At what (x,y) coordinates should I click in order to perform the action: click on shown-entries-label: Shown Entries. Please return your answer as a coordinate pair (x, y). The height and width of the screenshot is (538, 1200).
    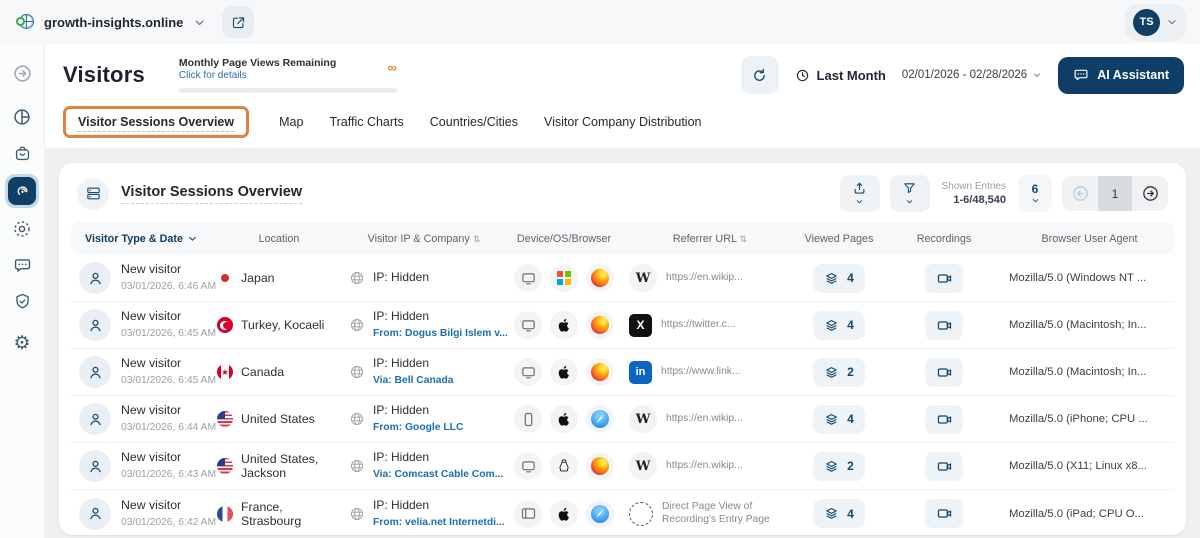
    Looking at the image, I should click on (973, 186).